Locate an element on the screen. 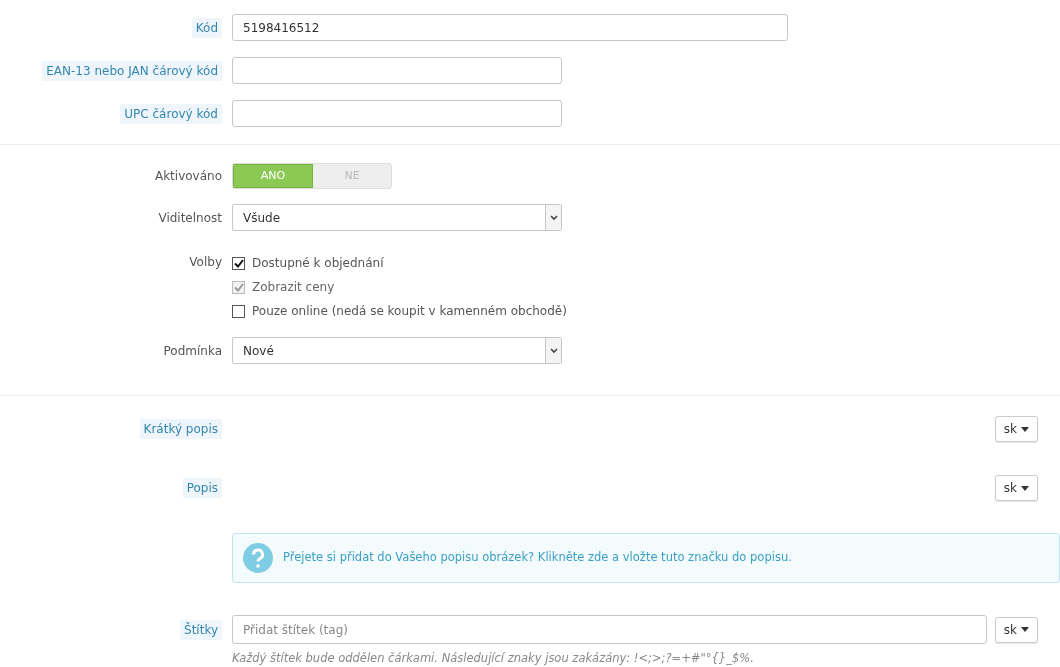 The height and width of the screenshot is (667, 1060). hint-text: Každý štítek bude oddělen čárkami. Následující znaky jsou zakázány: !<;>;?=+#"°{}_$%. is located at coordinates (493, 658).